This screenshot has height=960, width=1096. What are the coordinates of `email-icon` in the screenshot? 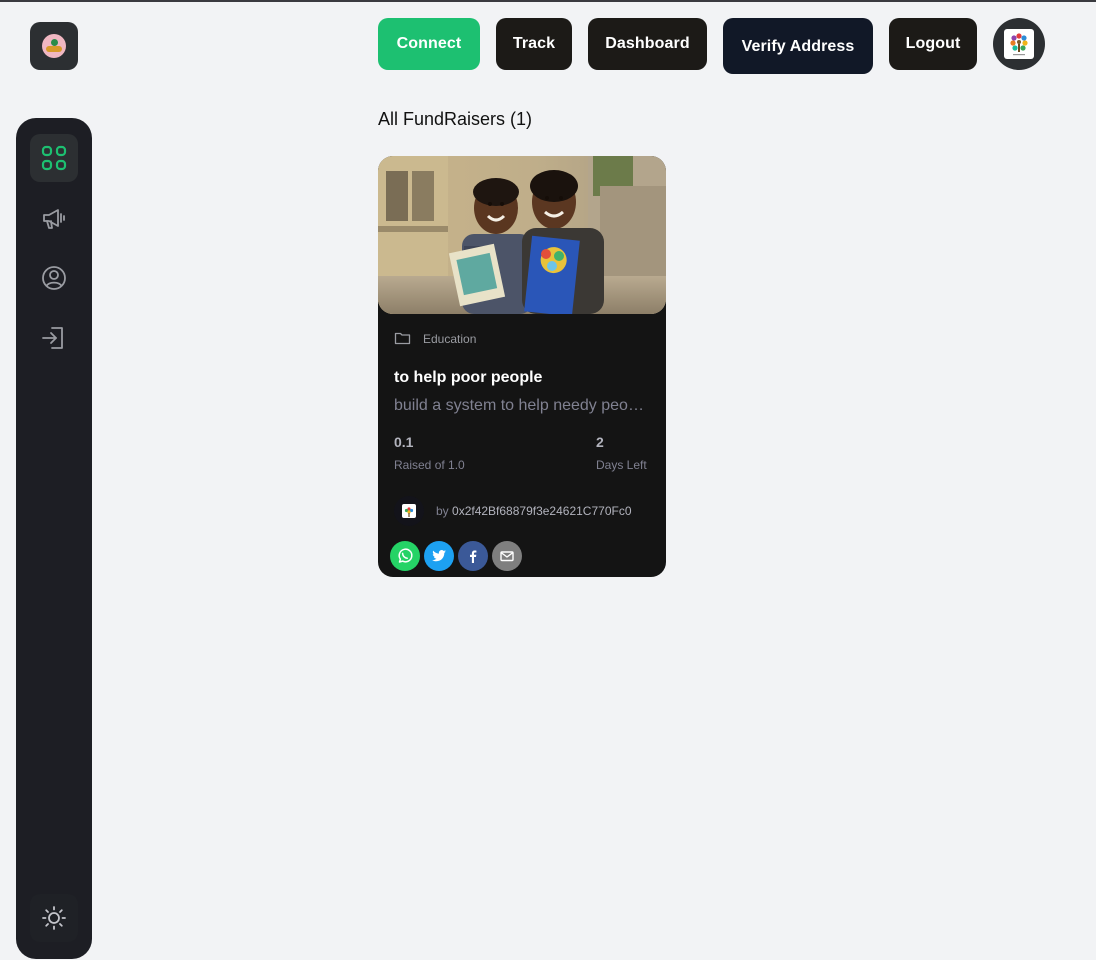 It's located at (507, 556).